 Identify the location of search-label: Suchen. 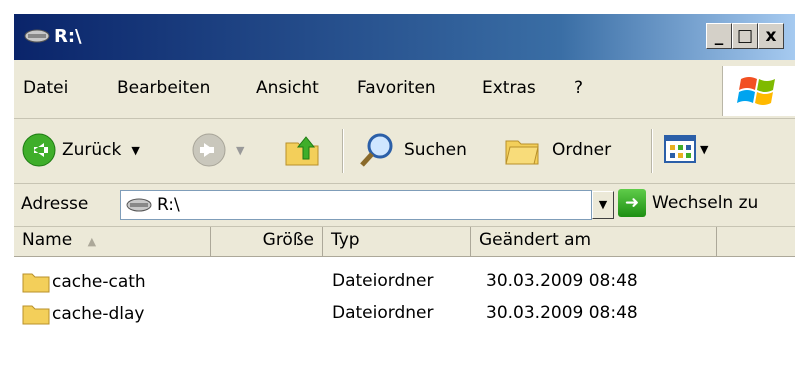
(435, 150).